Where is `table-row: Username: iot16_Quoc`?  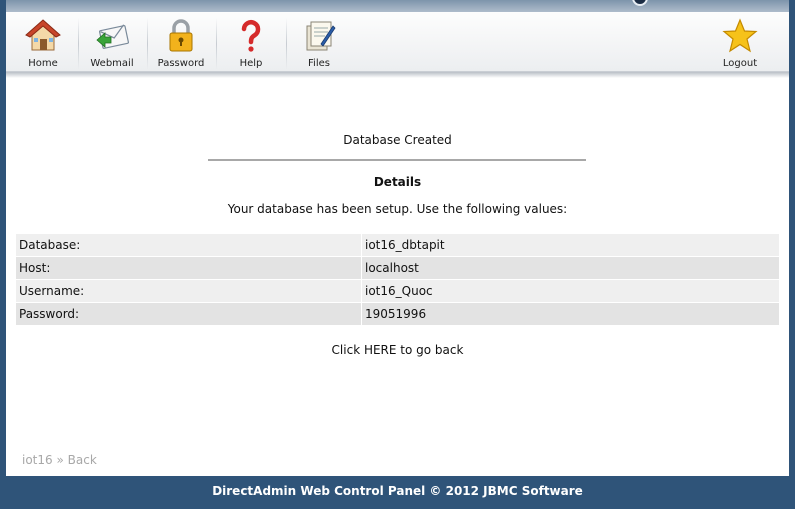
table-row: Username: iot16_Quoc is located at coordinates (397, 291).